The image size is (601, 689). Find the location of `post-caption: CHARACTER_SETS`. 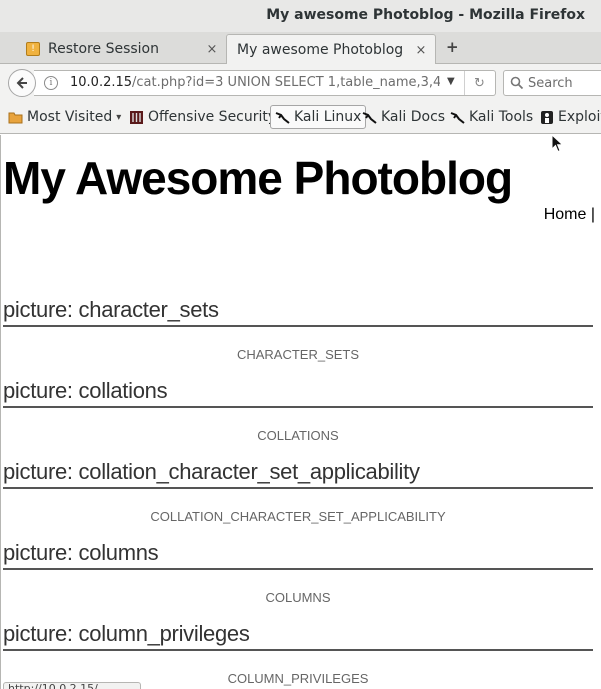

post-caption: CHARACTER_SETS is located at coordinates (298, 354).